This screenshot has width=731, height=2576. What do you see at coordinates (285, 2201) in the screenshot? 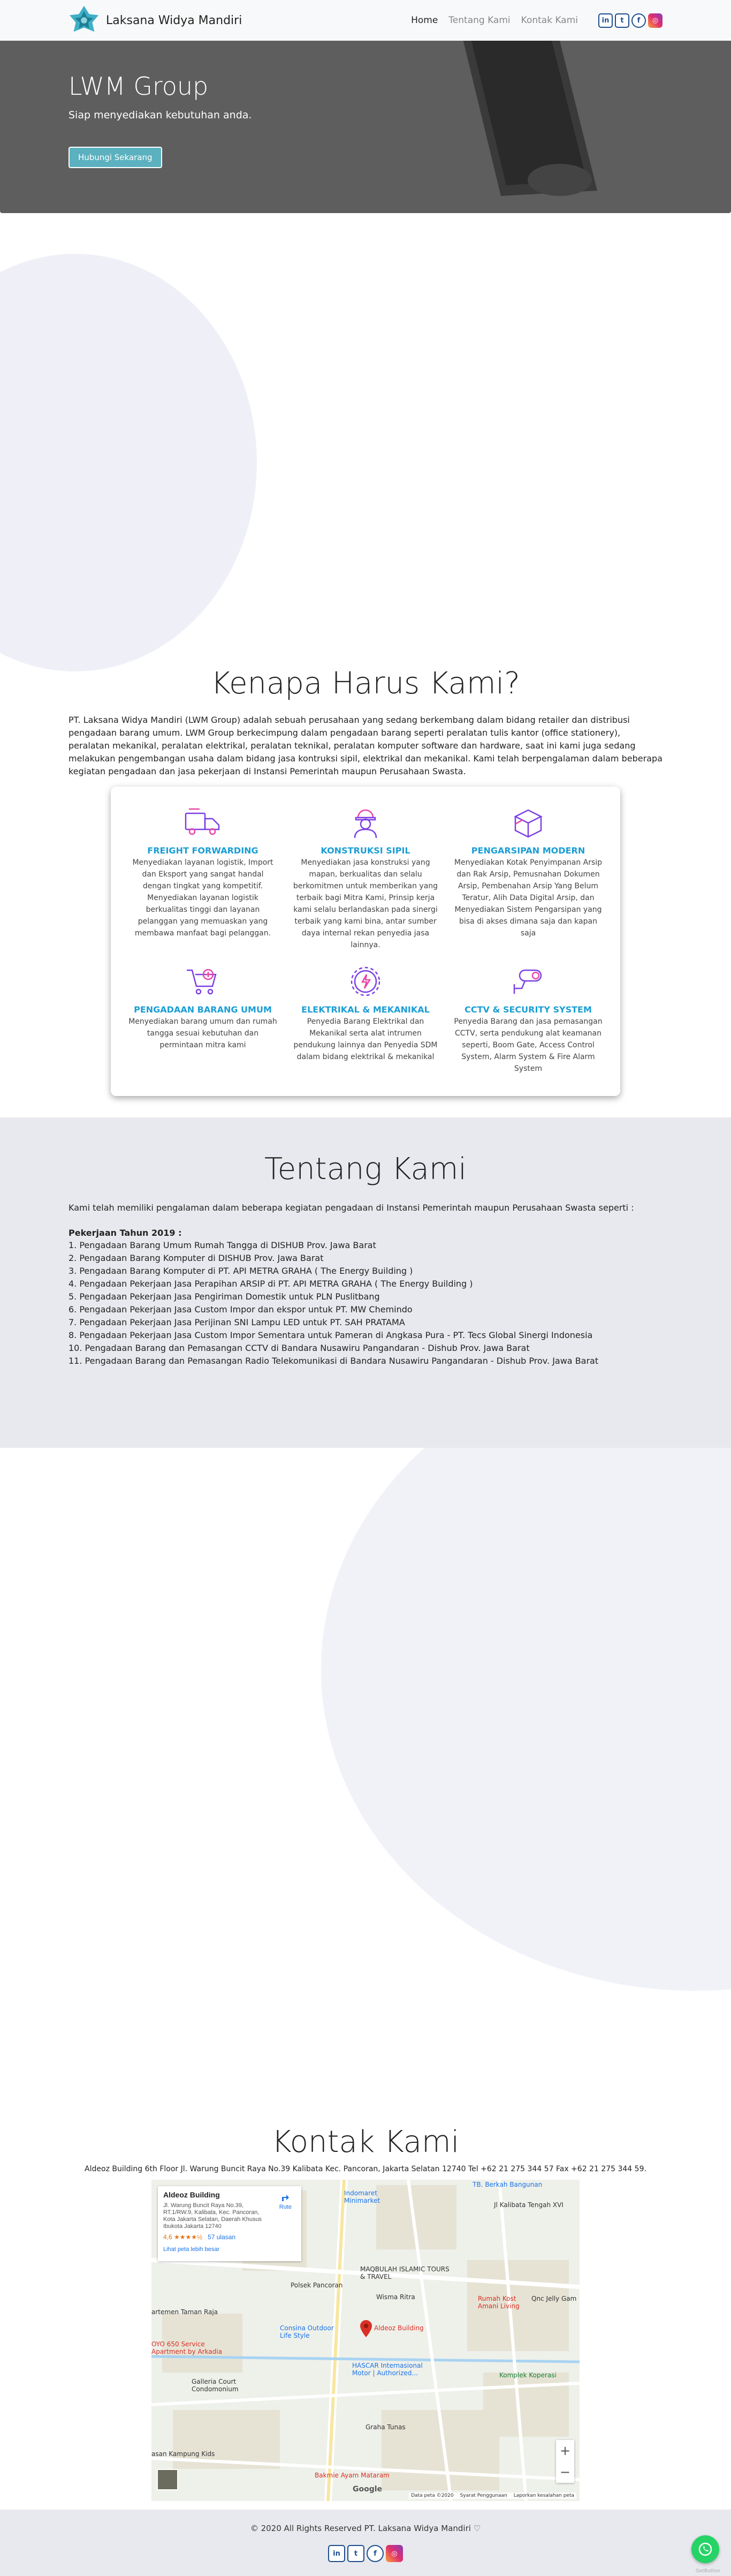
I see `directions-button: Rute` at bounding box center [285, 2201].